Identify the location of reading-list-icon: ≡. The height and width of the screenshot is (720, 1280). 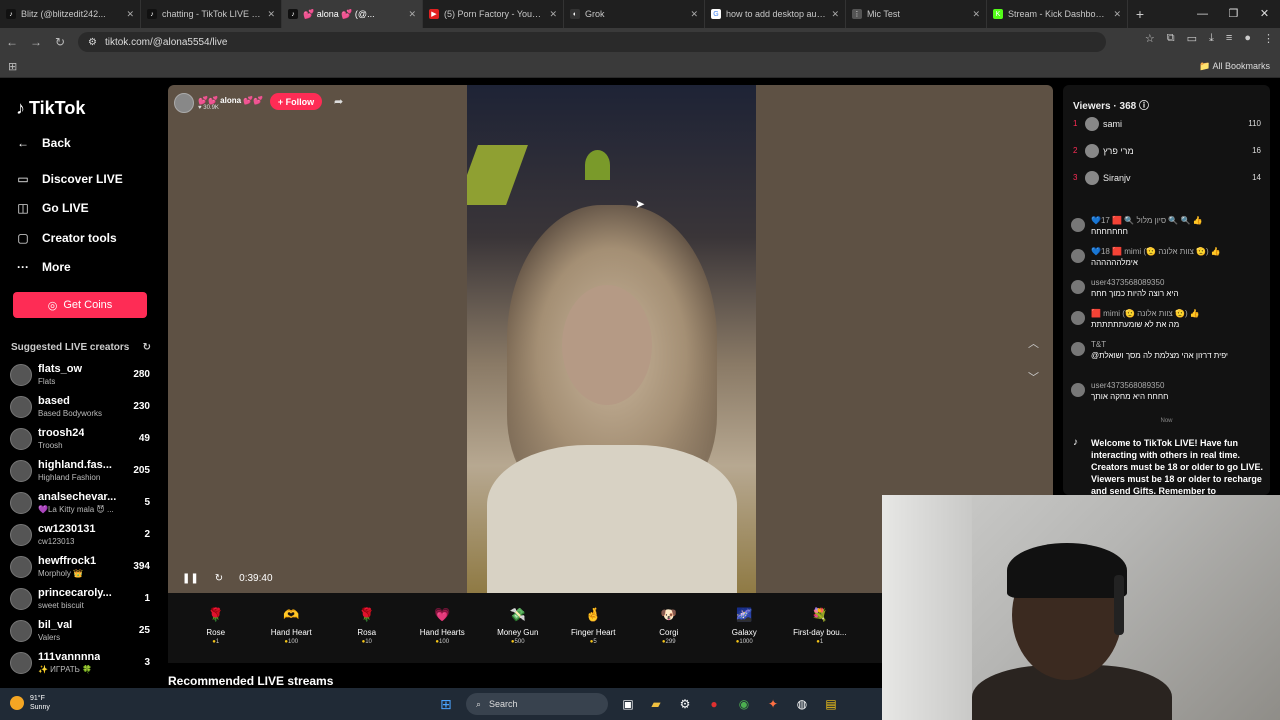
(1229, 38).